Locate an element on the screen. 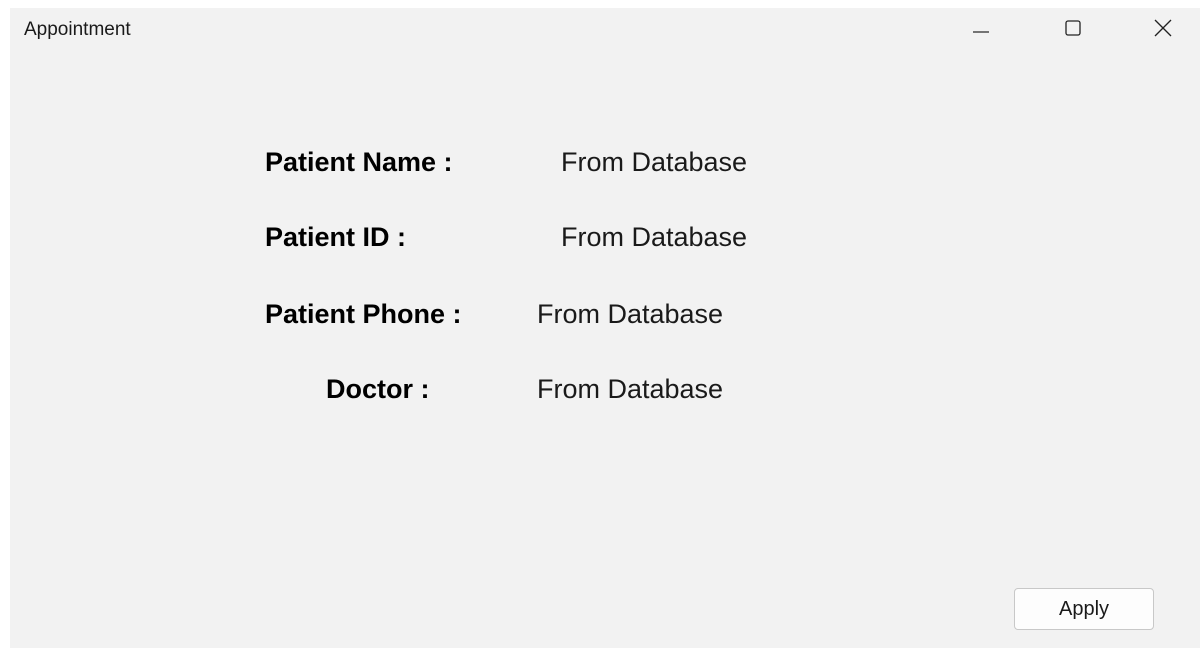 The image size is (1200, 648). apply-button: Apply is located at coordinates (1084, 609).